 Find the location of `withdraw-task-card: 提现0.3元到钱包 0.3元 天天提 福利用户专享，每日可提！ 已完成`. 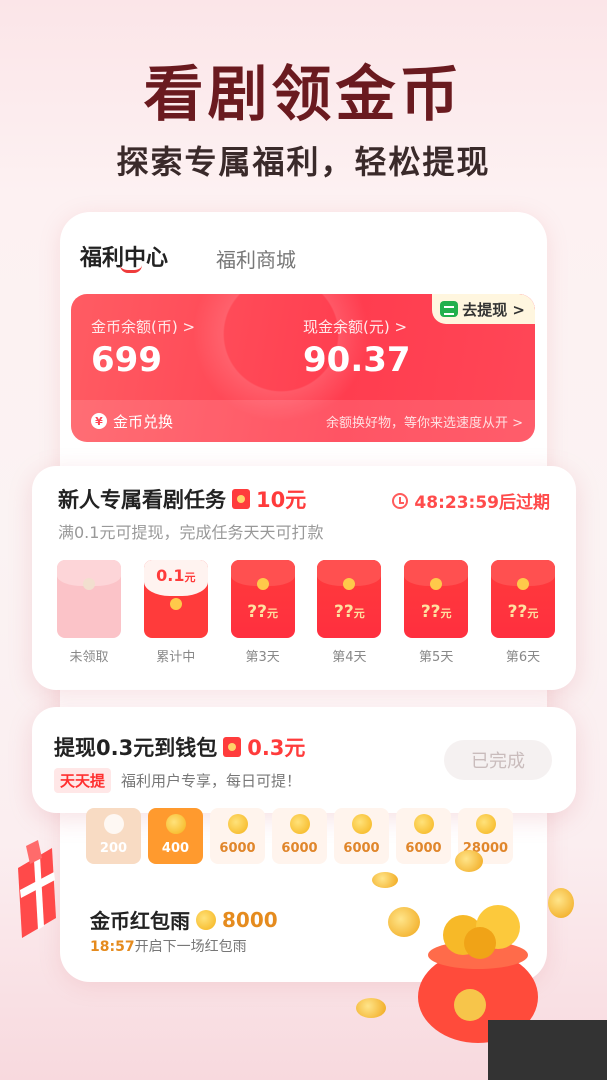

withdraw-task-card: 提现0.3元到钱包 0.3元 天天提 福利用户专享，每日可提！ 已完成 is located at coordinates (304, 760).